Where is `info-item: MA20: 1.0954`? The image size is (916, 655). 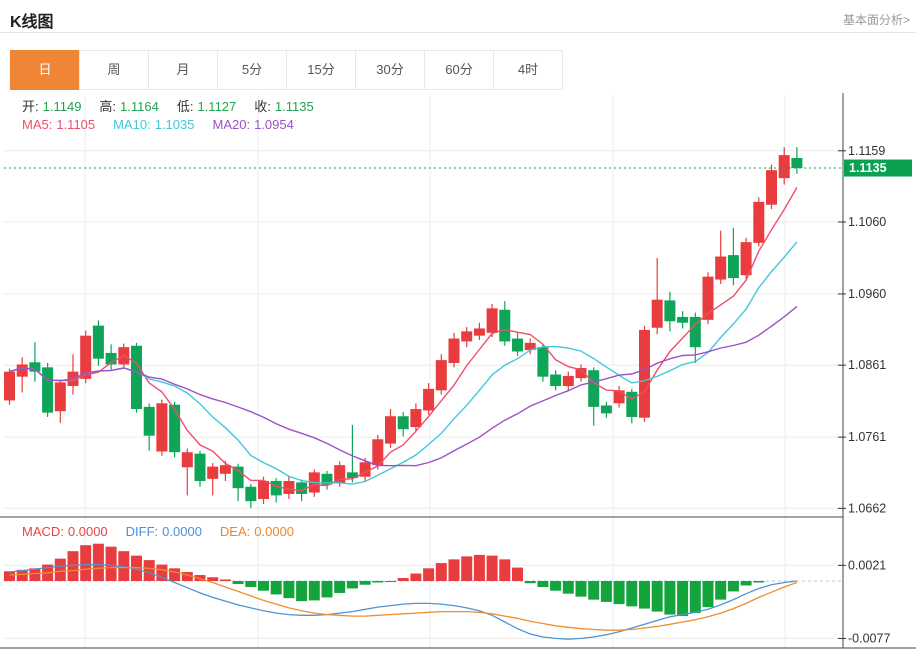 info-item: MA20: 1.0954 is located at coordinates (254, 124).